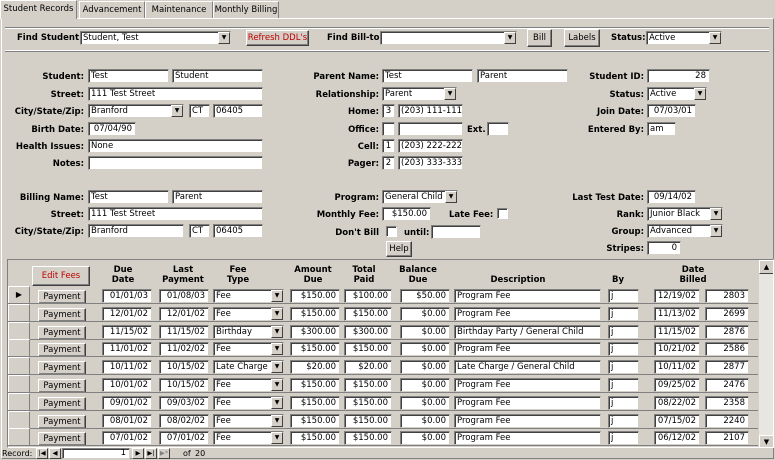  What do you see at coordinates (388, 146) in the screenshot?
I see `cell-phone-order: 1` at bounding box center [388, 146].